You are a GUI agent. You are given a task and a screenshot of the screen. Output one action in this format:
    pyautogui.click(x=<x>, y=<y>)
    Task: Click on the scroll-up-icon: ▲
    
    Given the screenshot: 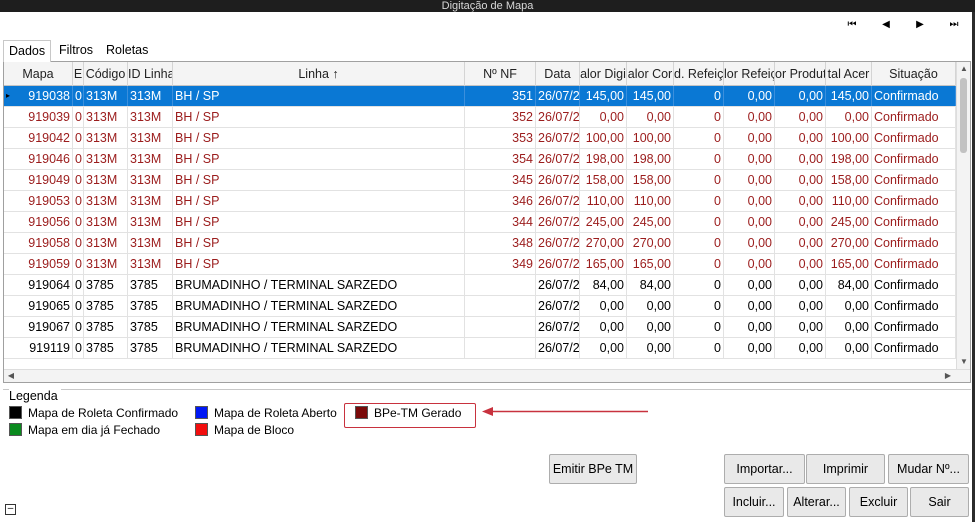 What is the action you would take?
    pyautogui.click(x=964, y=69)
    